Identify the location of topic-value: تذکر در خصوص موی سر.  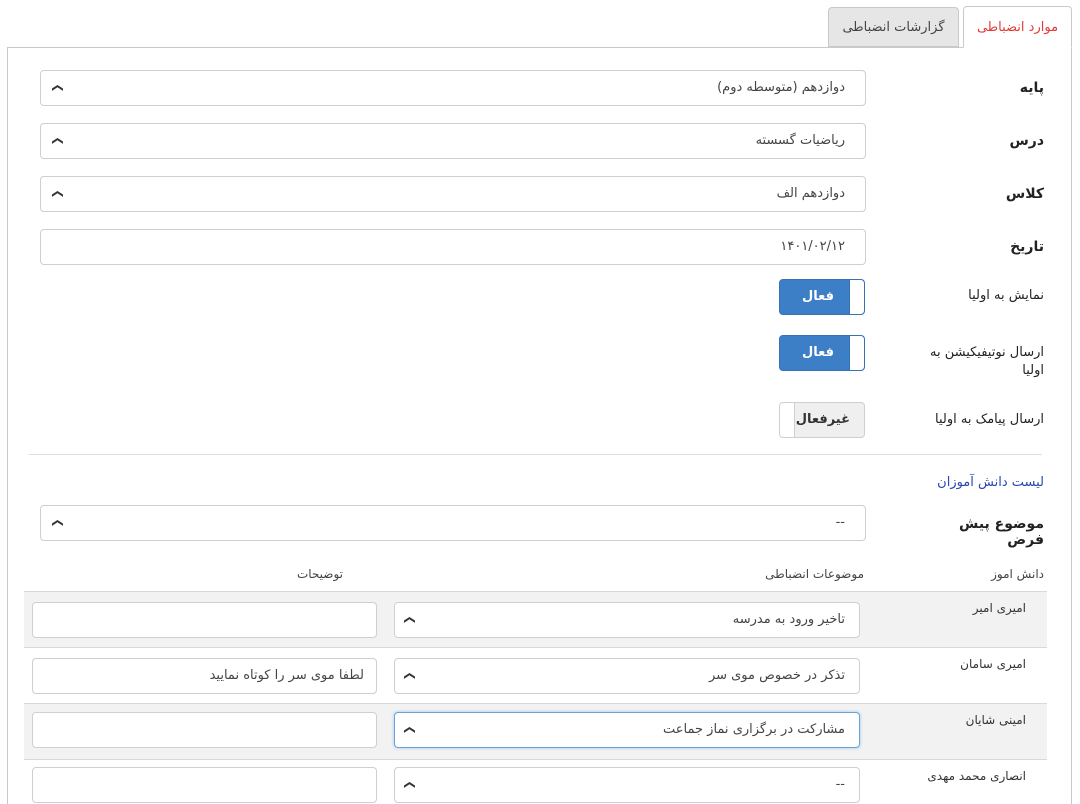
(776, 675).